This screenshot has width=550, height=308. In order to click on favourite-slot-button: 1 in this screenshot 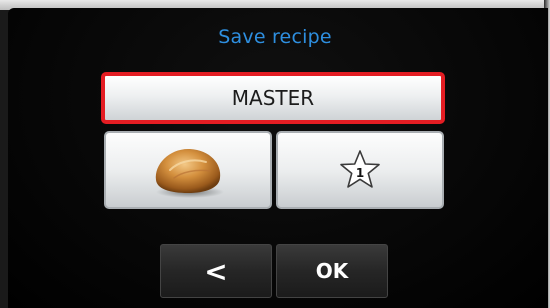, I will do `click(360, 170)`.